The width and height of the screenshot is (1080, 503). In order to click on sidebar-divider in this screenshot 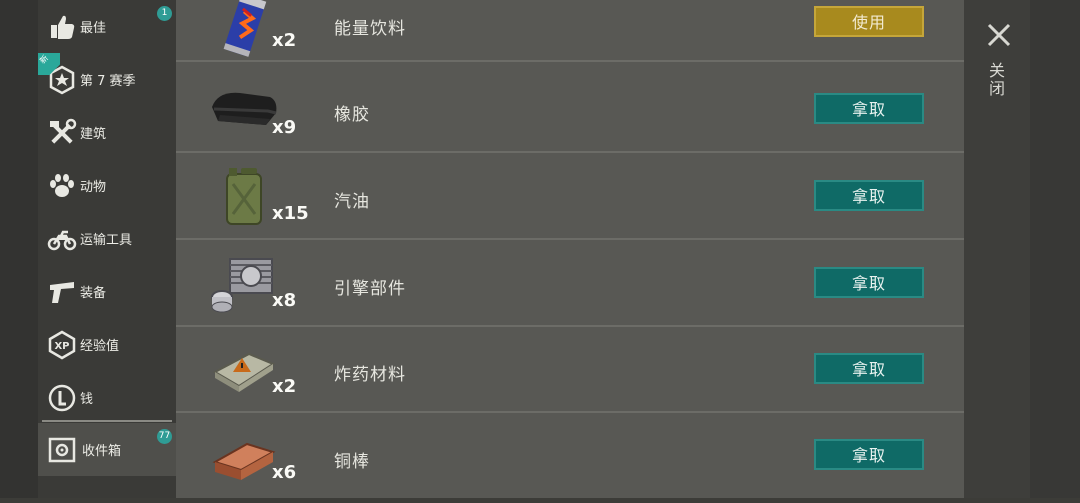, I will do `click(107, 421)`.